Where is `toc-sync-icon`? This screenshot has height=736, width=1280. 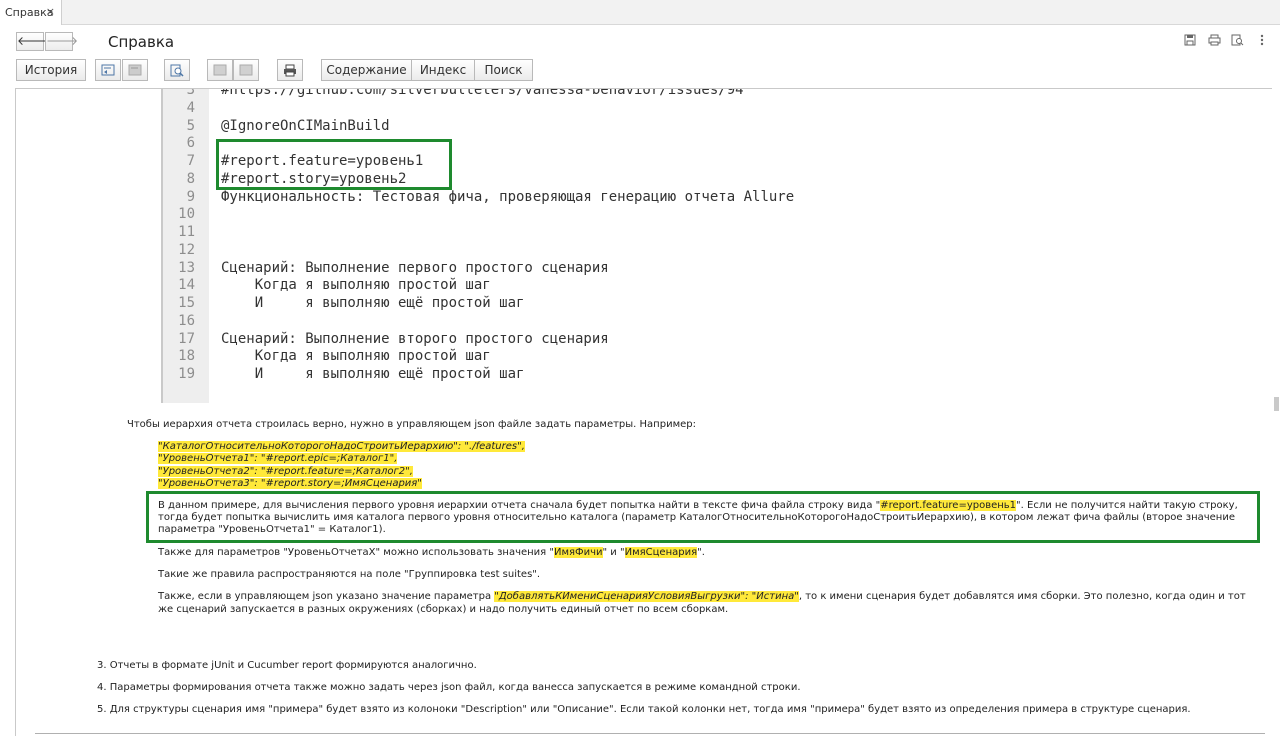 toc-sync-icon is located at coordinates (108, 70).